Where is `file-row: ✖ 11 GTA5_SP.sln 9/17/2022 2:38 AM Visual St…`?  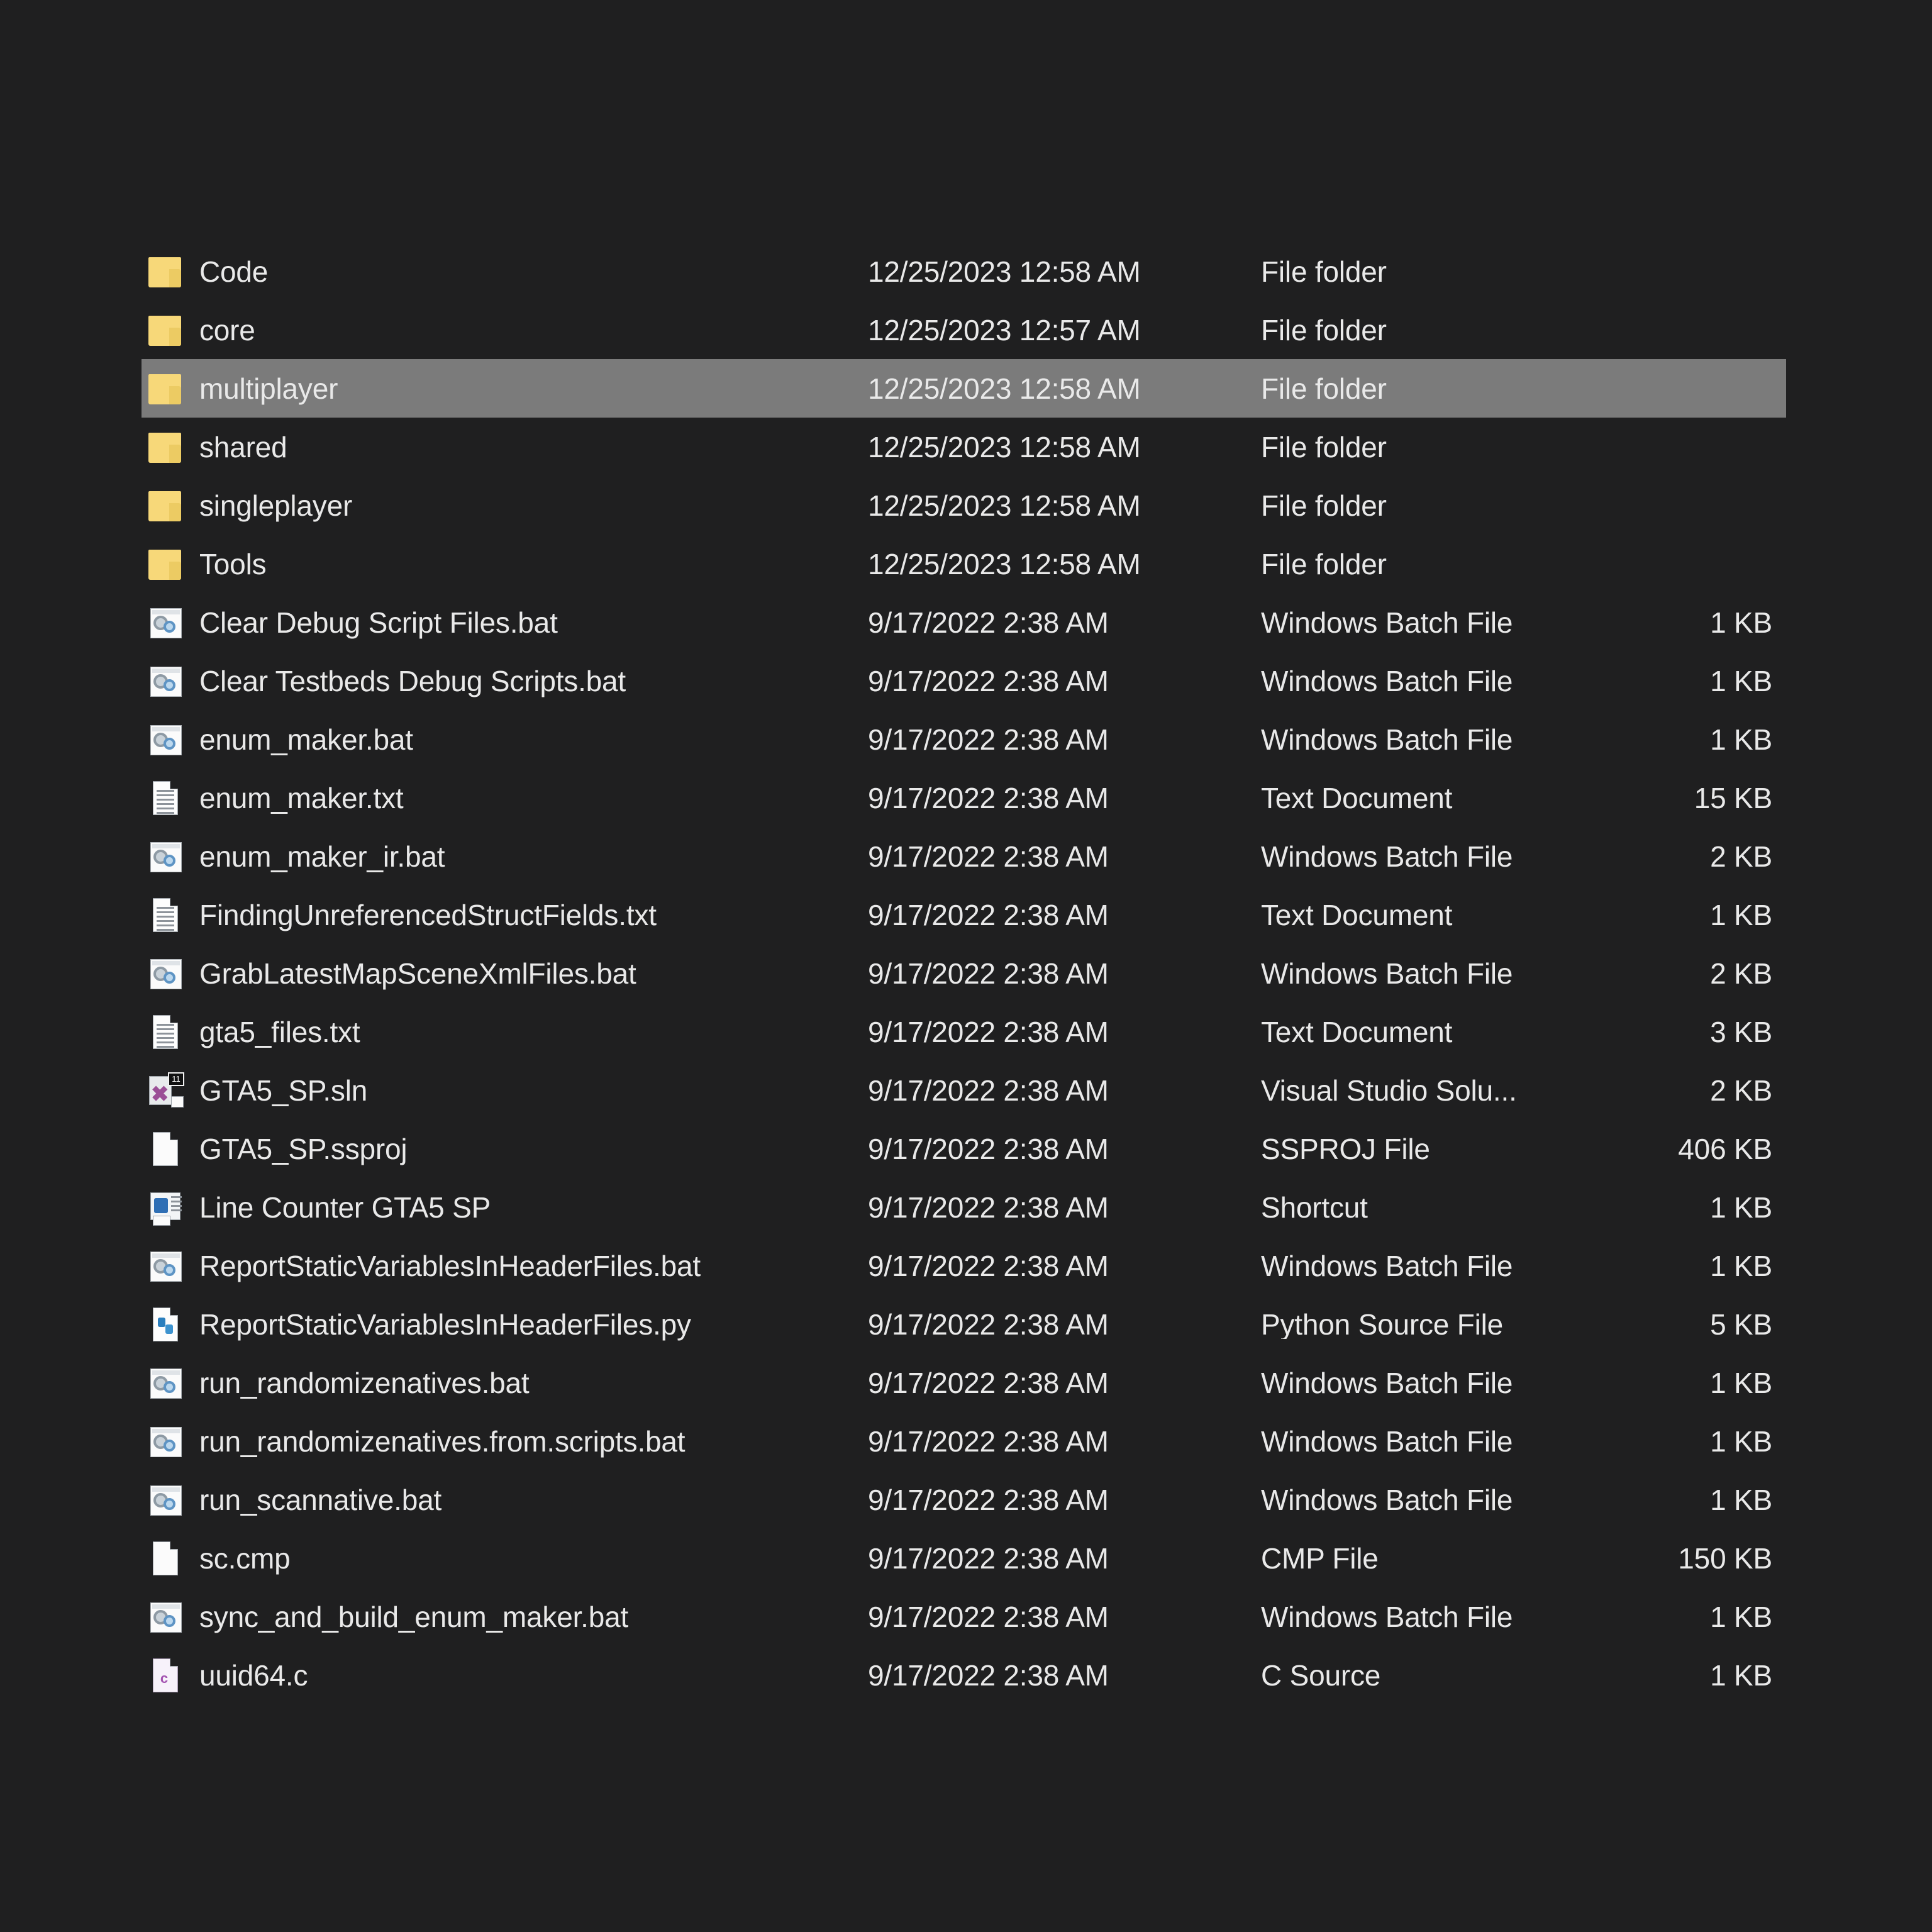
file-row: ✖ 11 GTA5_SP.sln 9/17/2022 2:38 AM Visual St… is located at coordinates (964, 1090).